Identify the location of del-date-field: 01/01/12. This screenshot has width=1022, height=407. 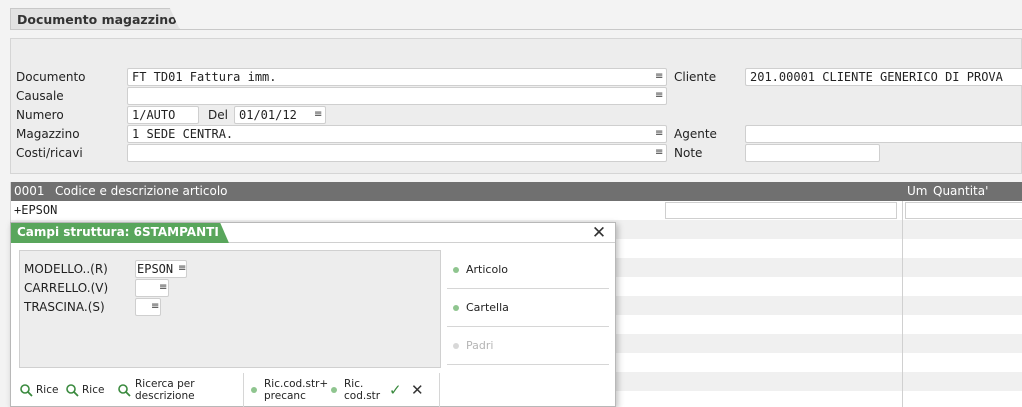
(280, 115).